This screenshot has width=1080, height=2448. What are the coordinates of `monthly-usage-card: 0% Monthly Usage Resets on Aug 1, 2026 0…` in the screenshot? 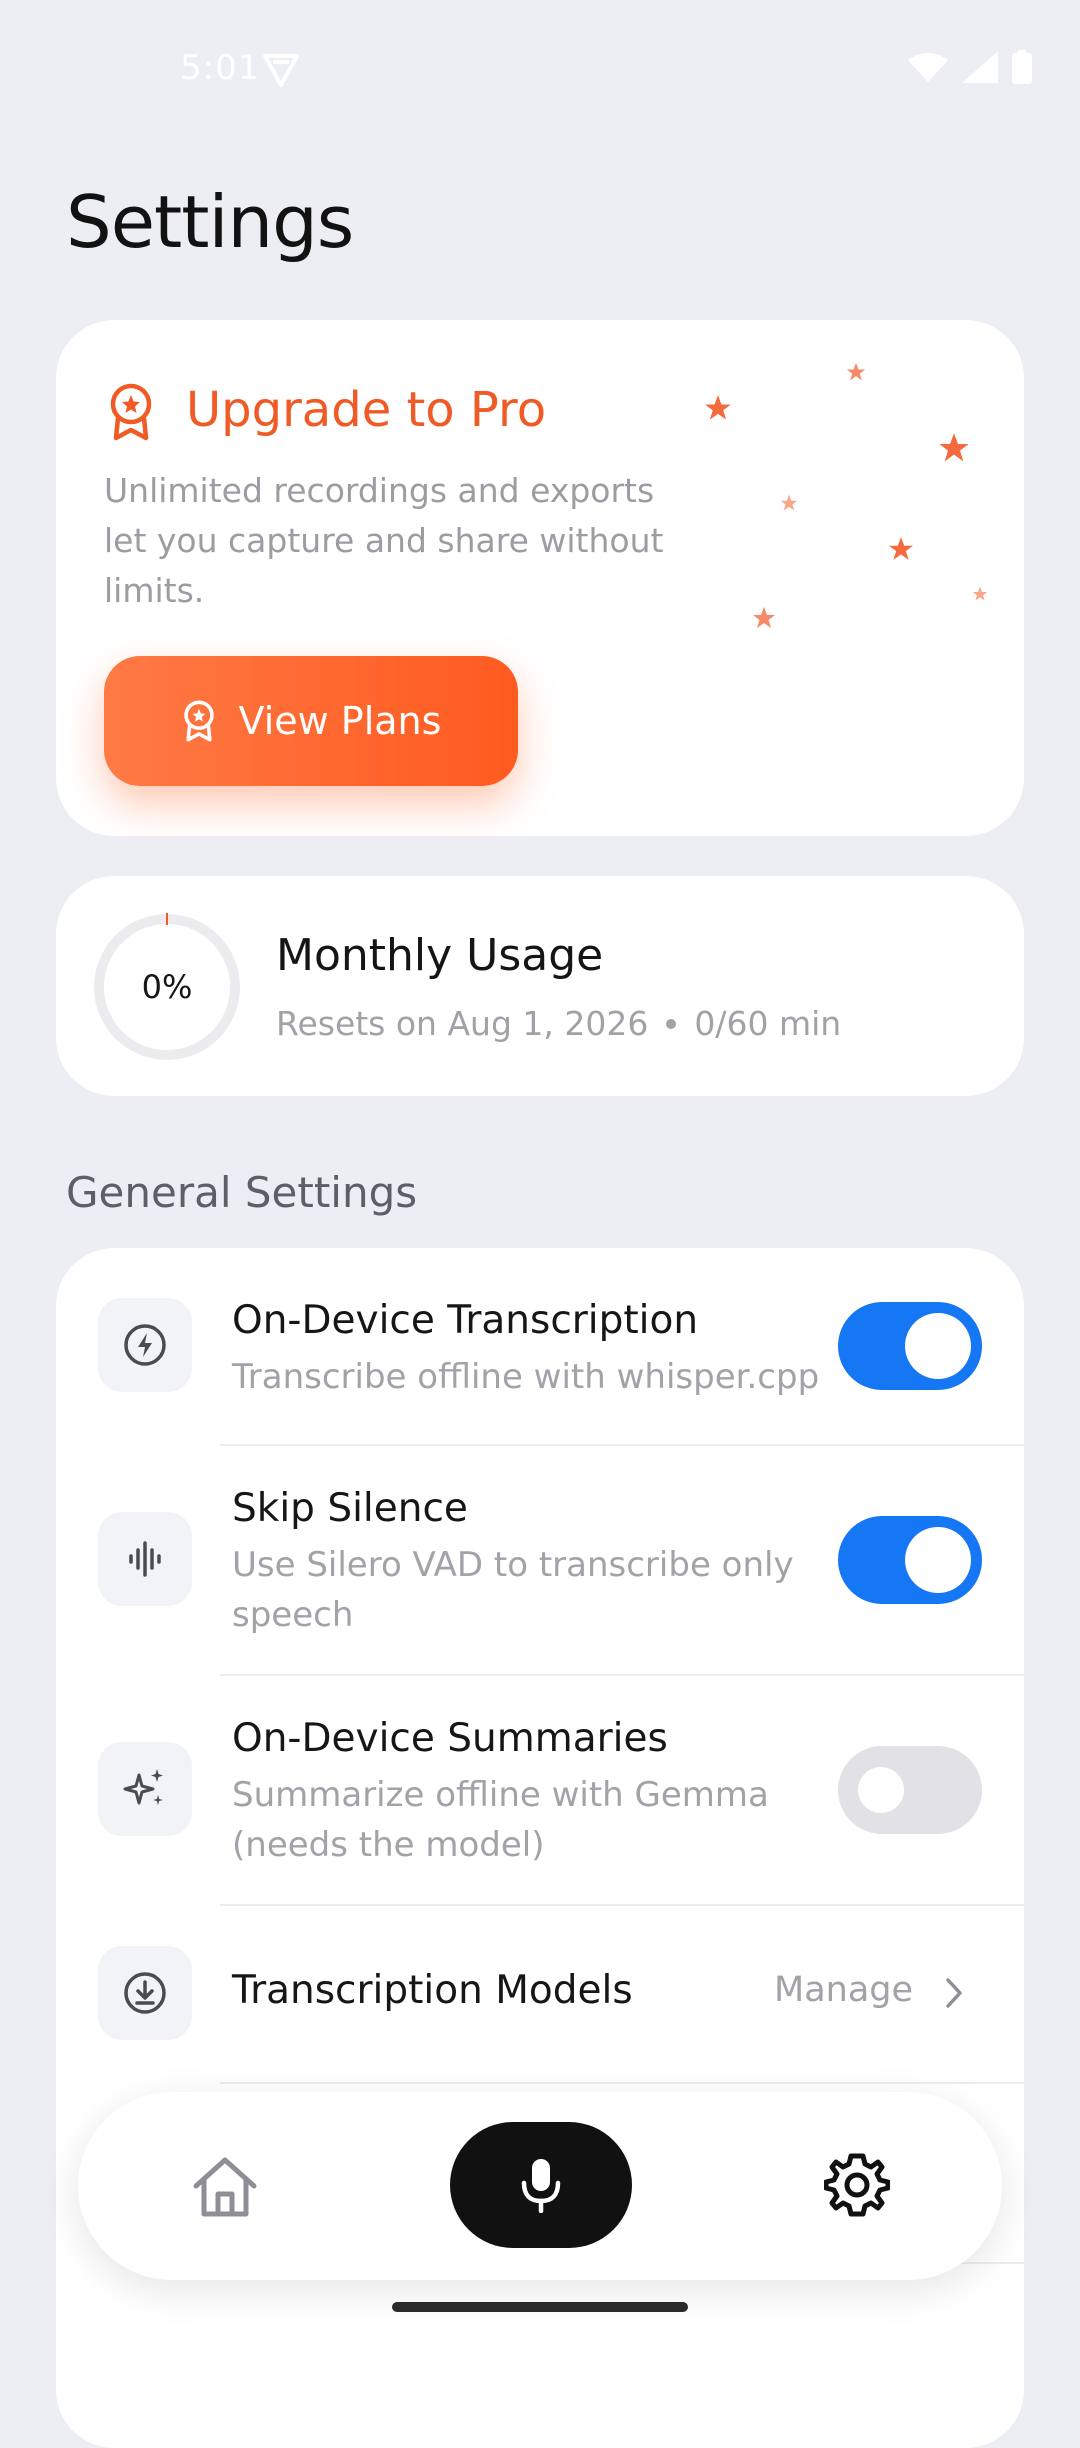 It's located at (540, 986).